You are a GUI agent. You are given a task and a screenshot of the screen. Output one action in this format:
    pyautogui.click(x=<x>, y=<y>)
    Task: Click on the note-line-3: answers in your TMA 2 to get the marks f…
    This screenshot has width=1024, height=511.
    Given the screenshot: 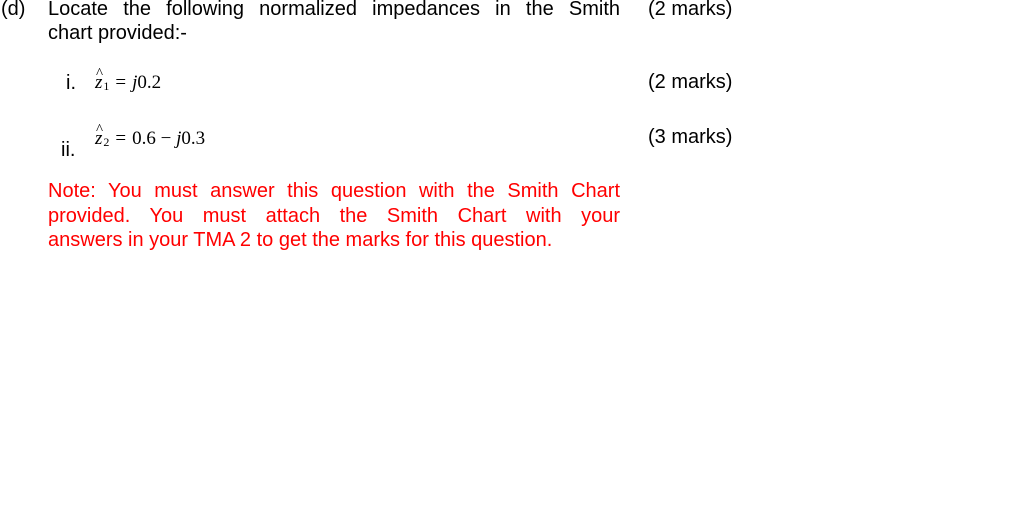 What is the action you would take?
    pyautogui.click(x=300, y=240)
    